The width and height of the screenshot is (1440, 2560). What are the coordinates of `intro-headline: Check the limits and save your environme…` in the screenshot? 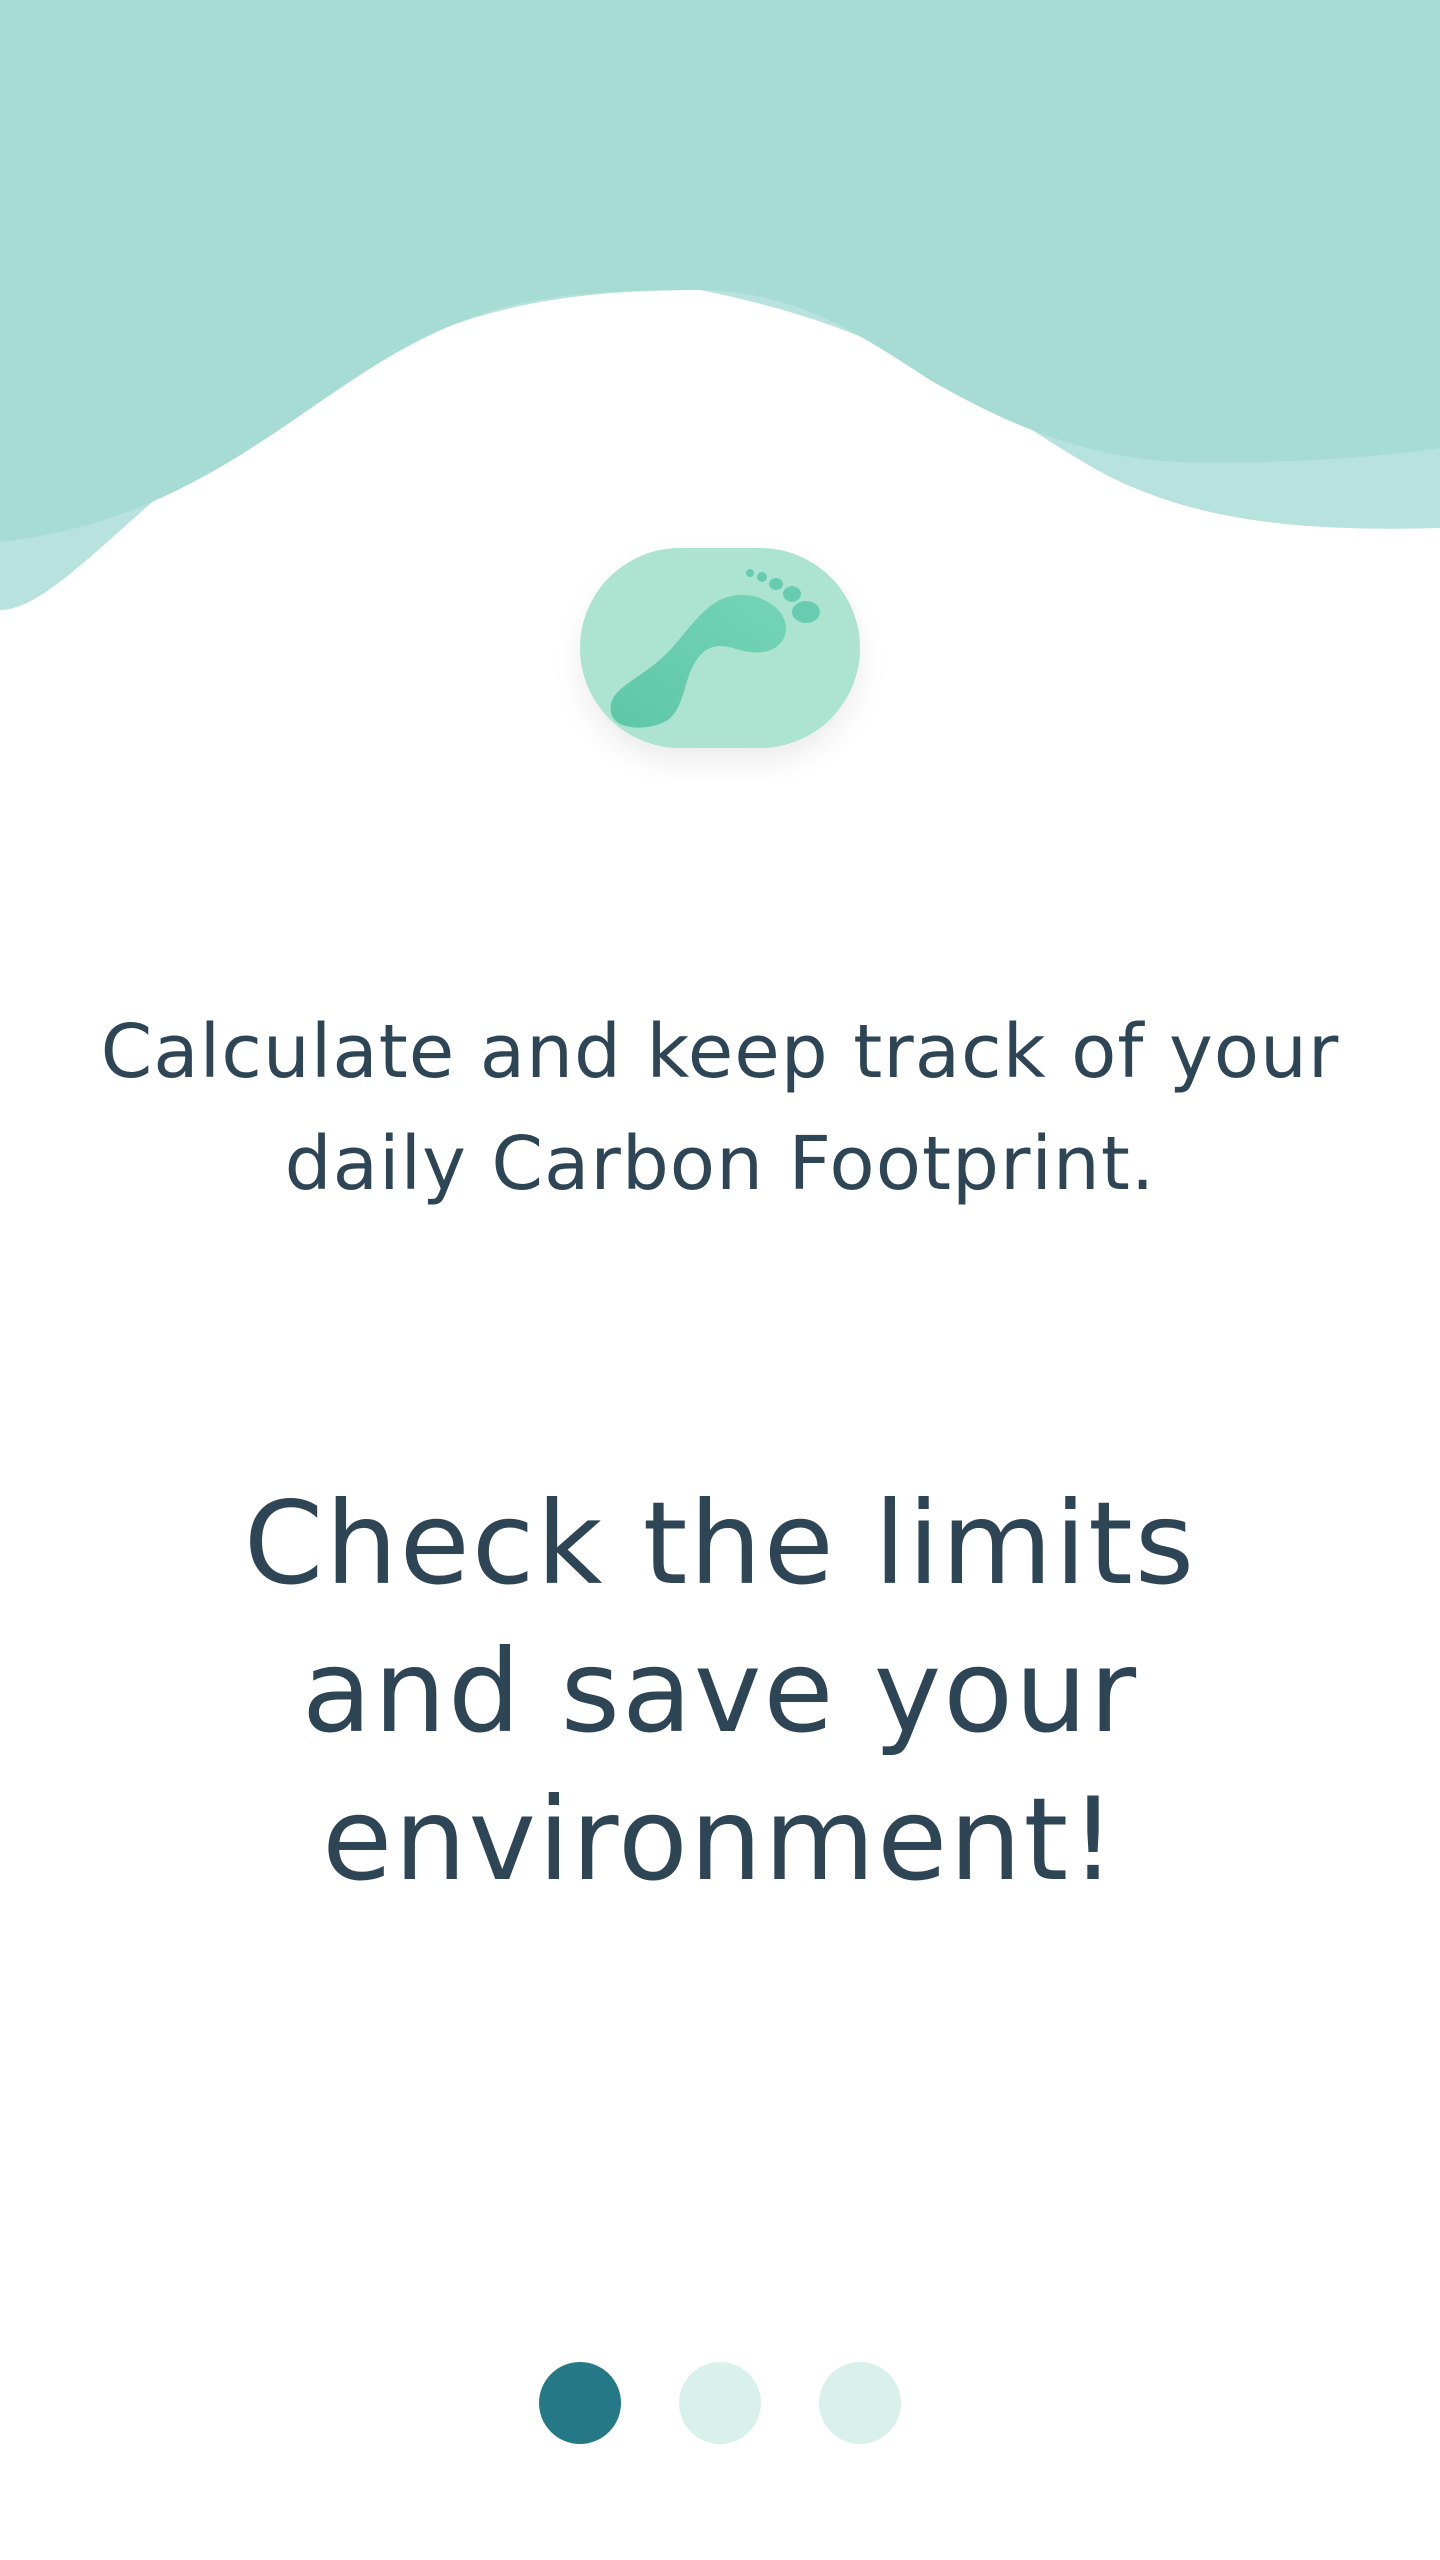 It's located at (720, 1691).